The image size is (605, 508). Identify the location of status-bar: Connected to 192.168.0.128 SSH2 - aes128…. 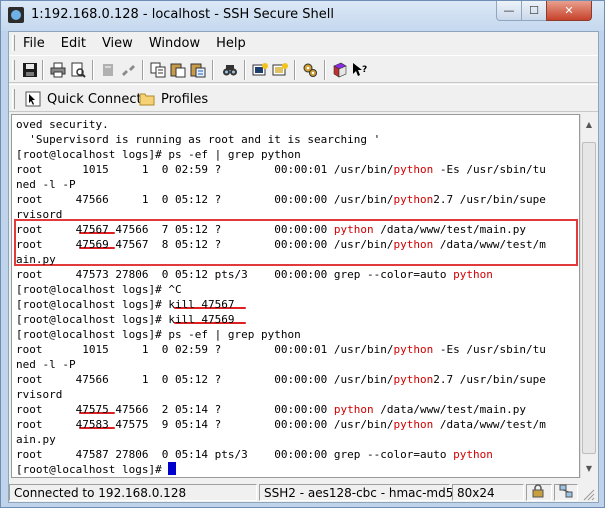
(303, 492).